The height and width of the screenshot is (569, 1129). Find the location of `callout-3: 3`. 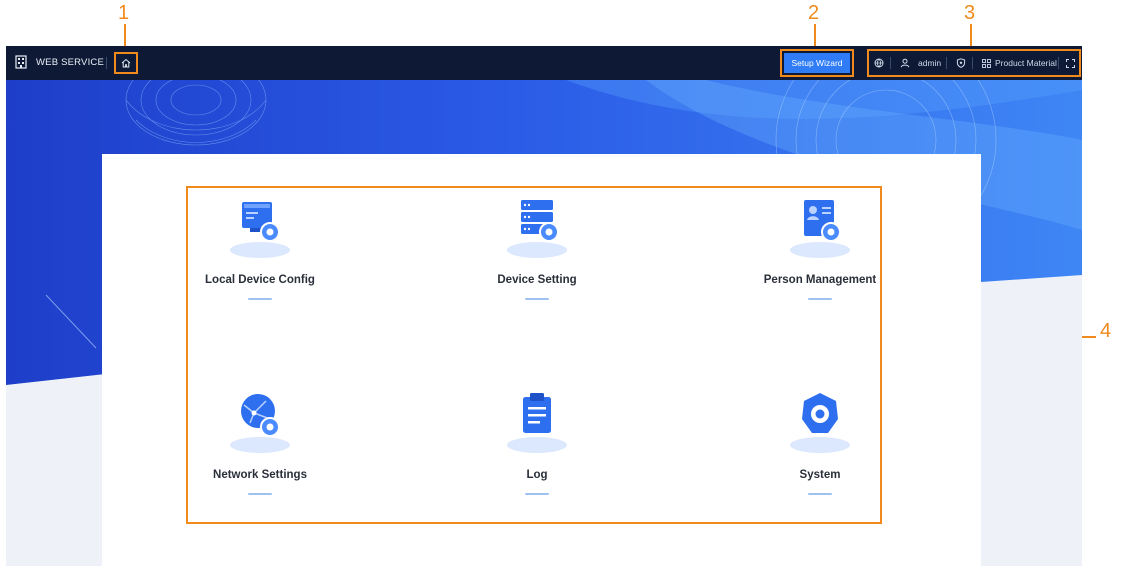

callout-3: 3 is located at coordinates (970, 13).